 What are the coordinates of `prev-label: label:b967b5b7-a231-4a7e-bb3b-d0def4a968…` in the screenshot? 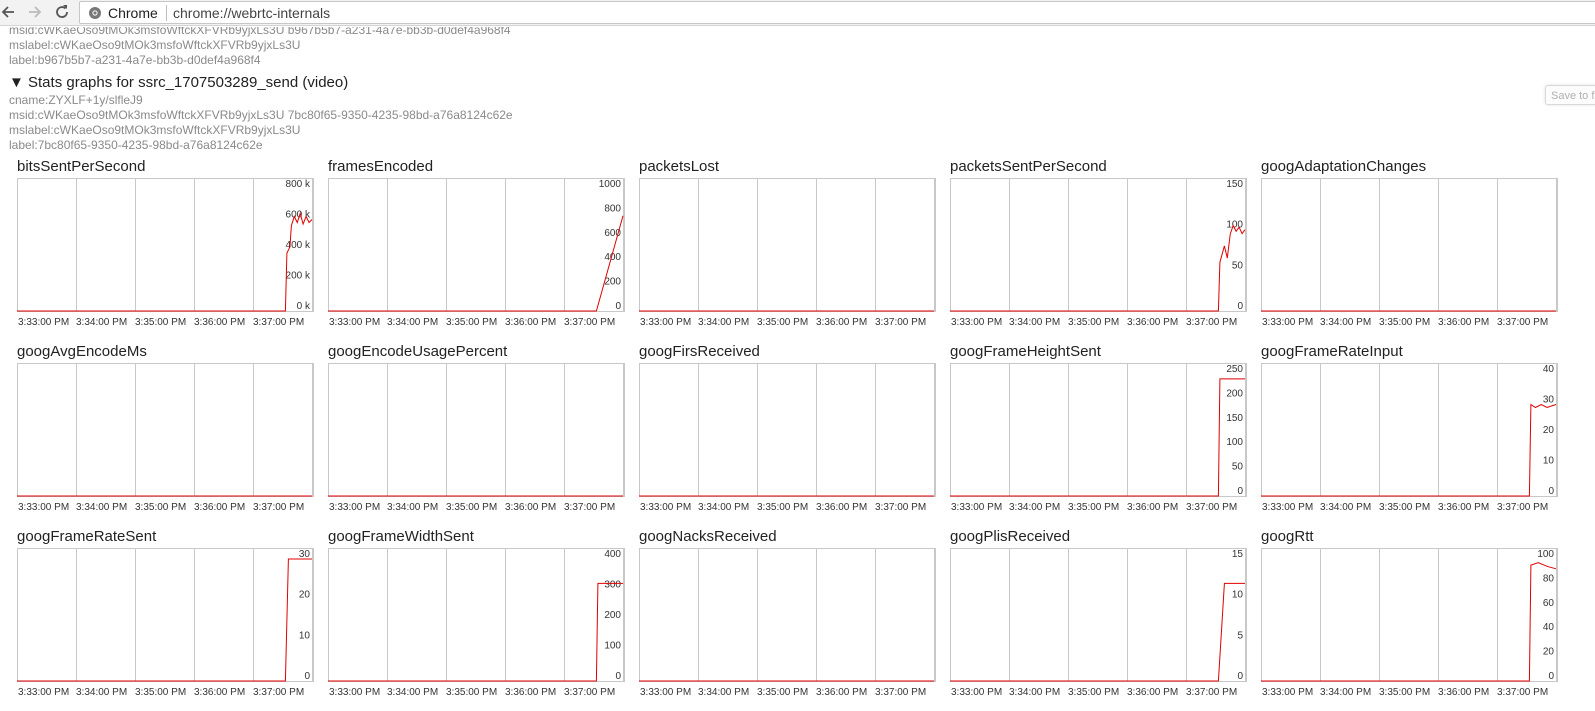 It's located at (135, 60).